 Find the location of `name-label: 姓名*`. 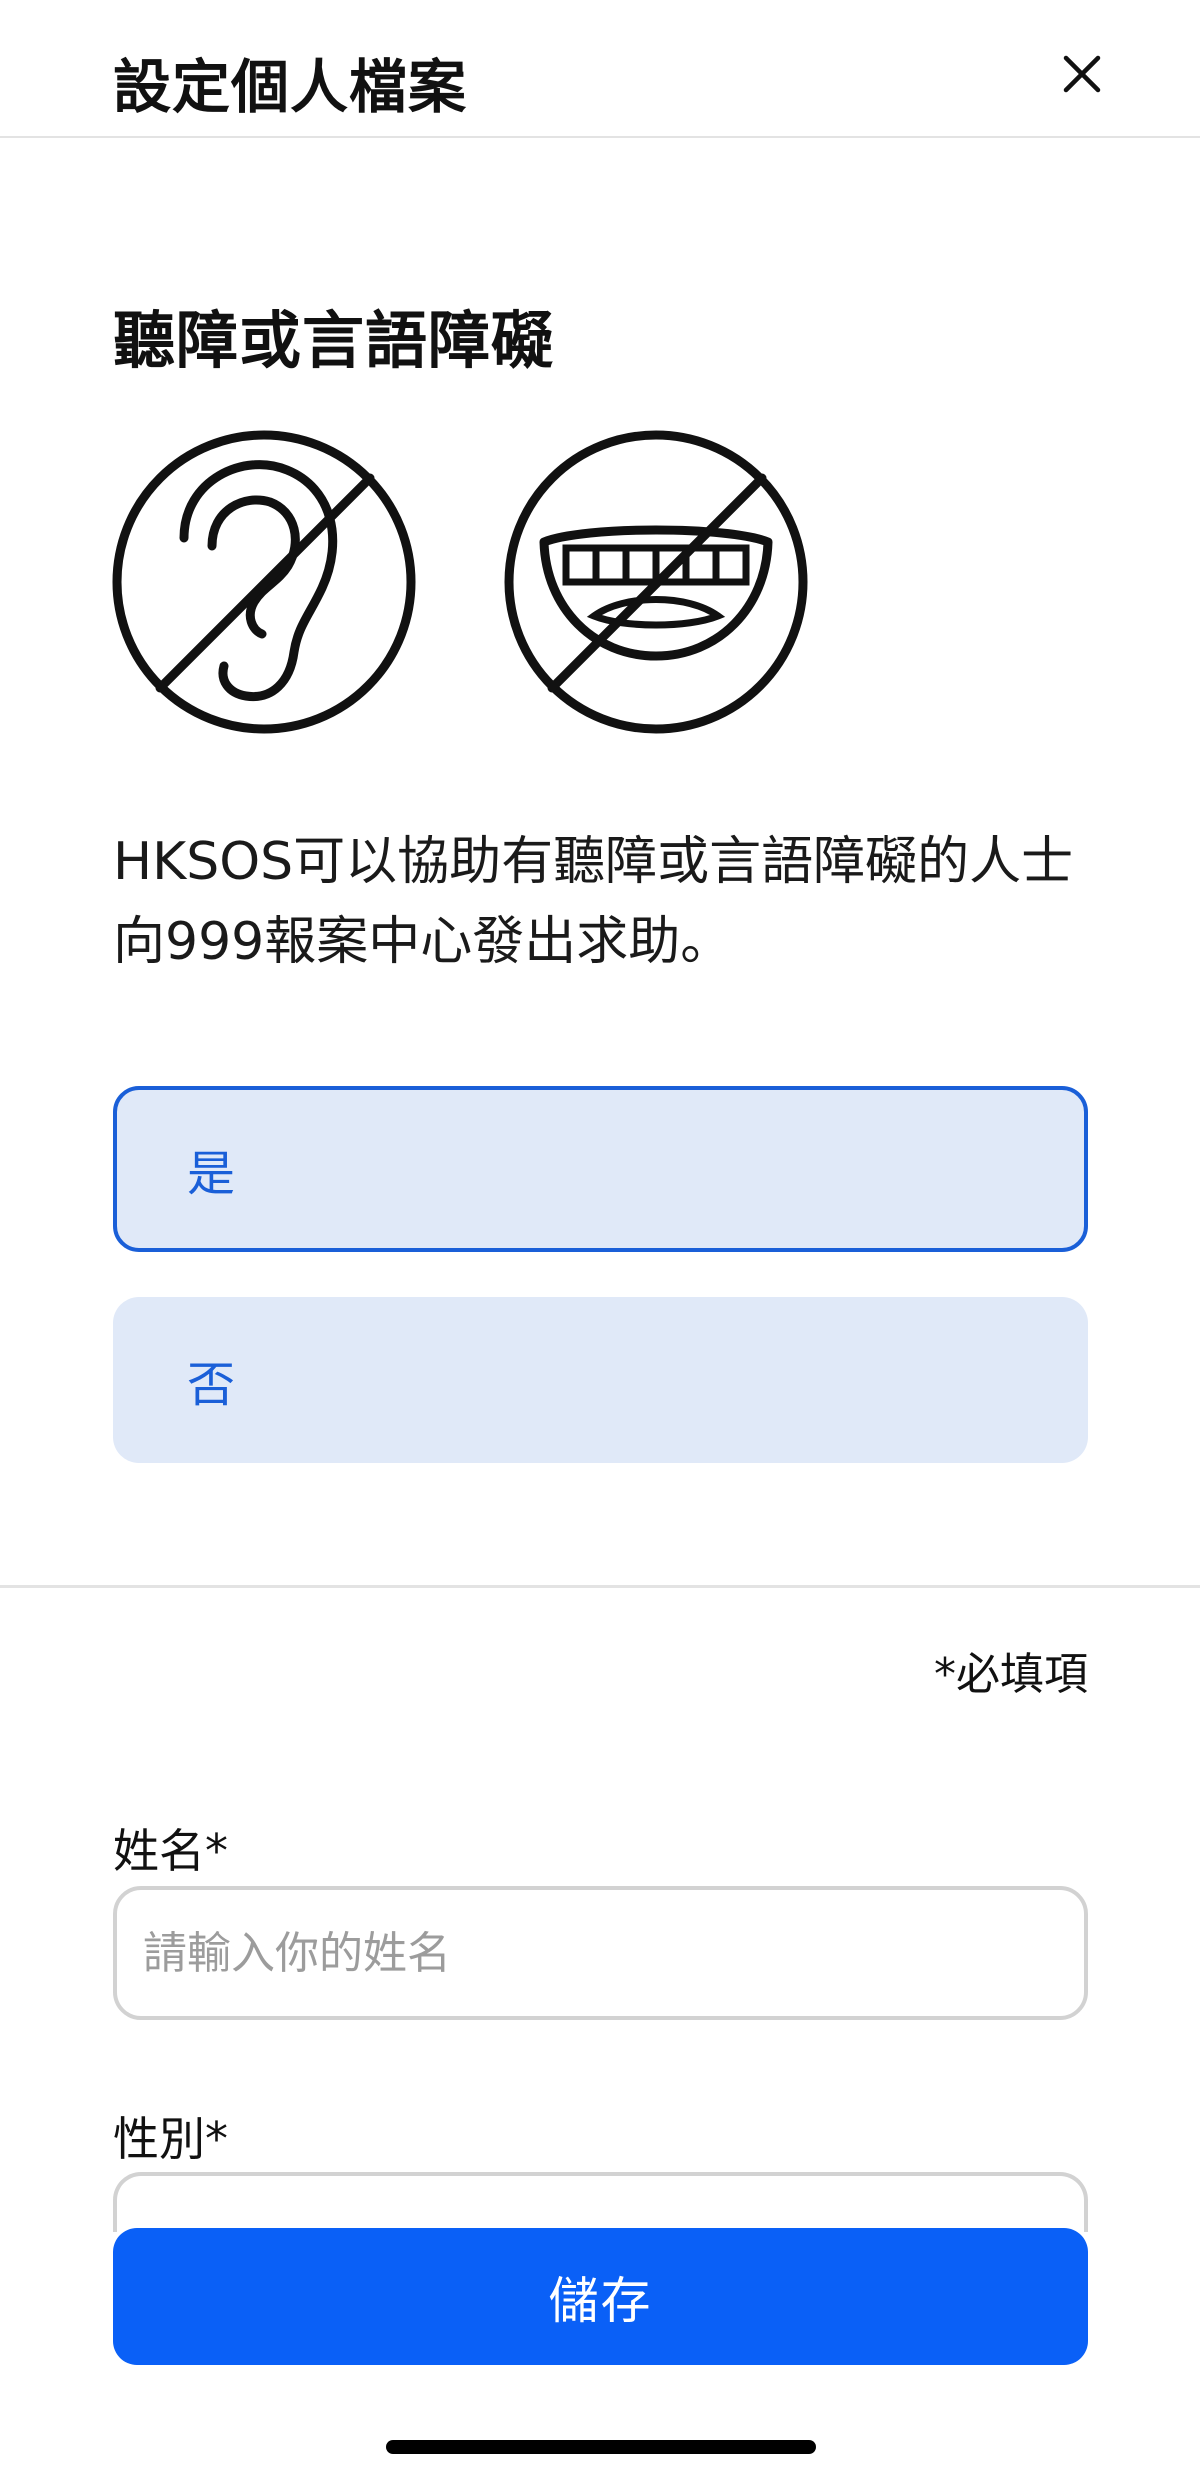

name-label: 姓名* is located at coordinates (170, 1851).